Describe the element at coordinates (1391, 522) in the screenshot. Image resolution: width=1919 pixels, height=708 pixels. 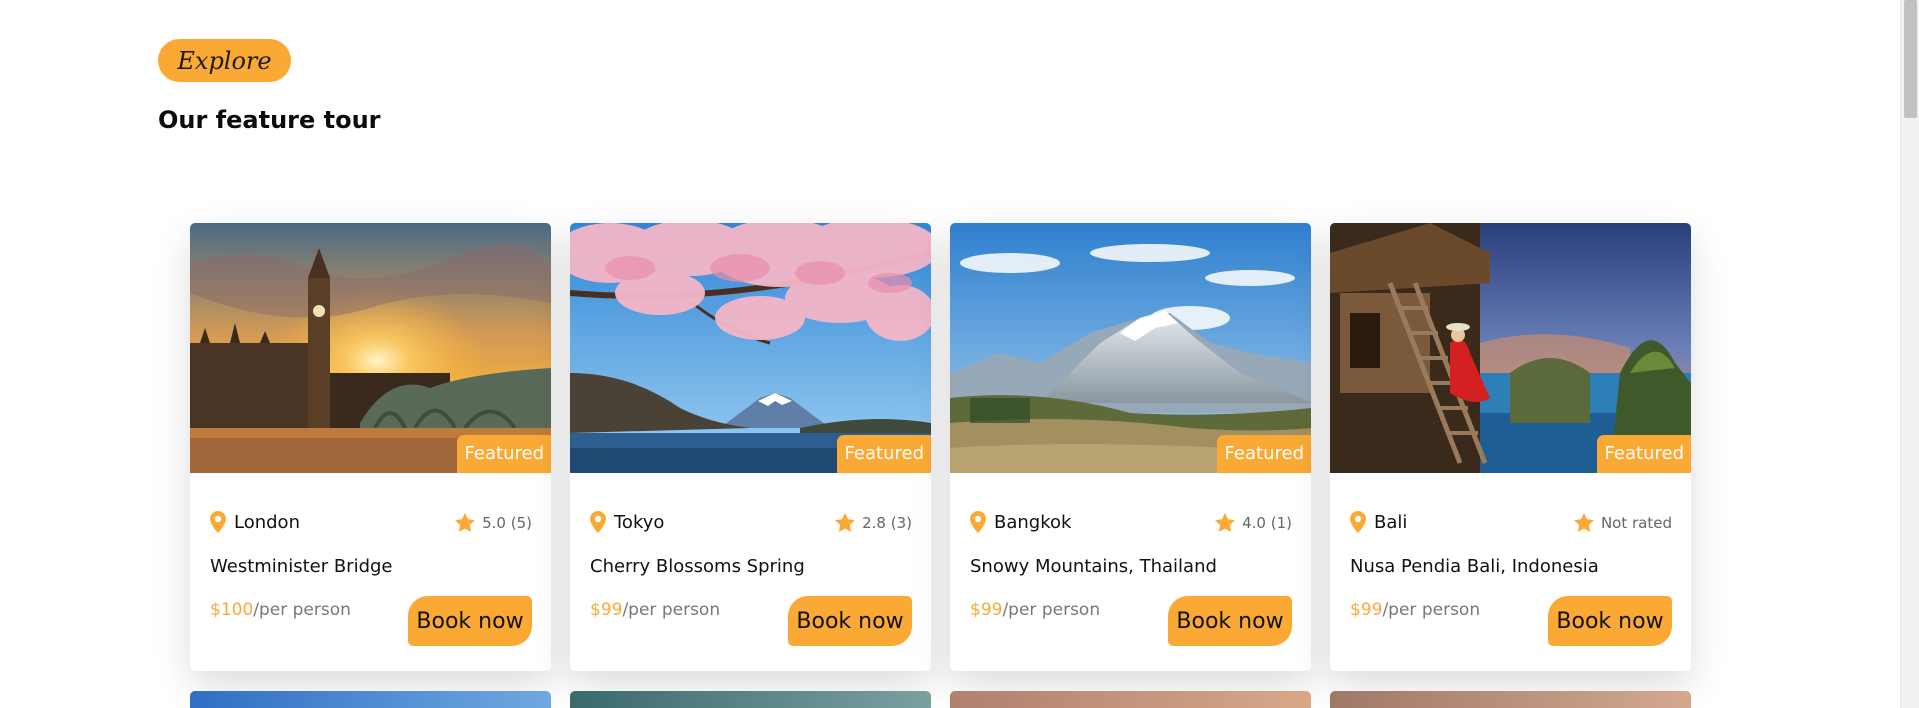
I see `tour-city: Bali` at that location.